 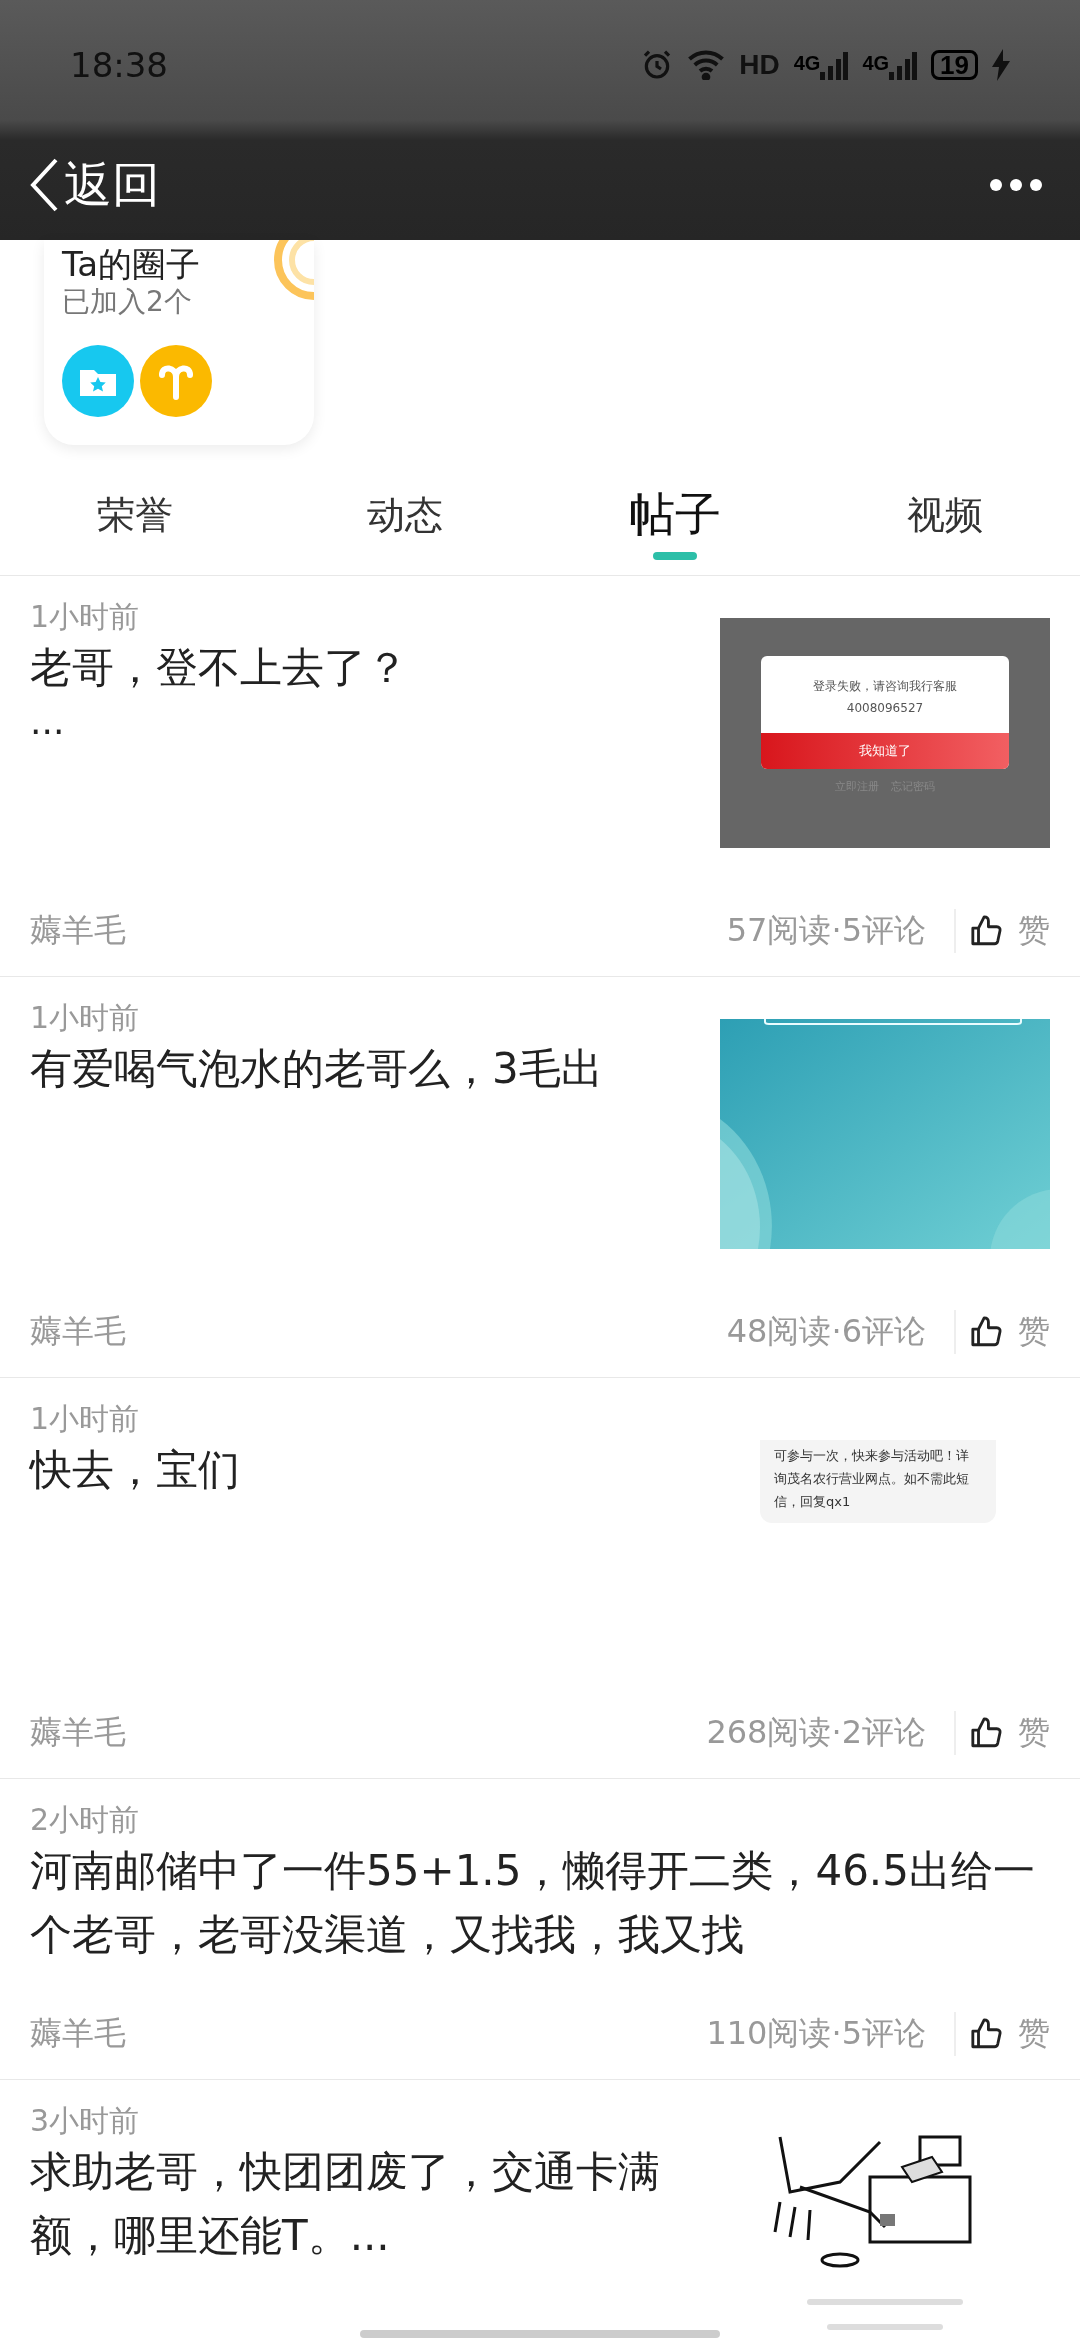 I want to click on post-title: 有爱喝气泡水的老哥么，3毛出, so click(x=317, y=1069).